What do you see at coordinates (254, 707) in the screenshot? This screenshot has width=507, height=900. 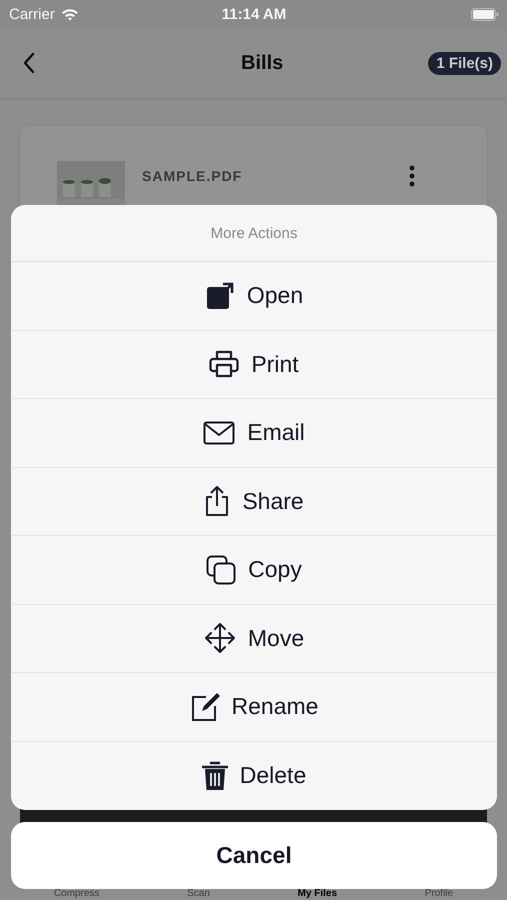 I see `action-item: Rename` at bounding box center [254, 707].